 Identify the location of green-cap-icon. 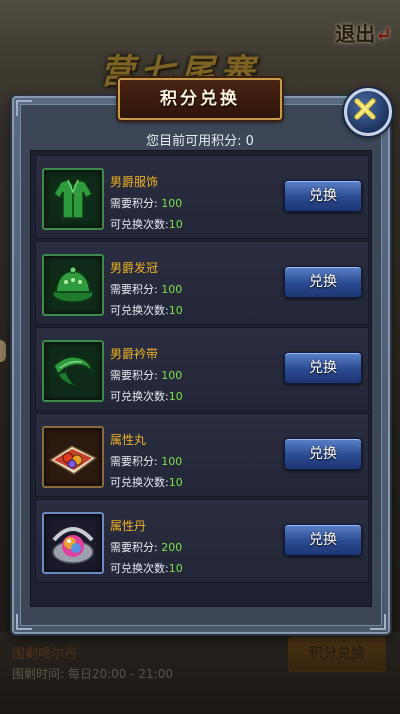
(73, 284).